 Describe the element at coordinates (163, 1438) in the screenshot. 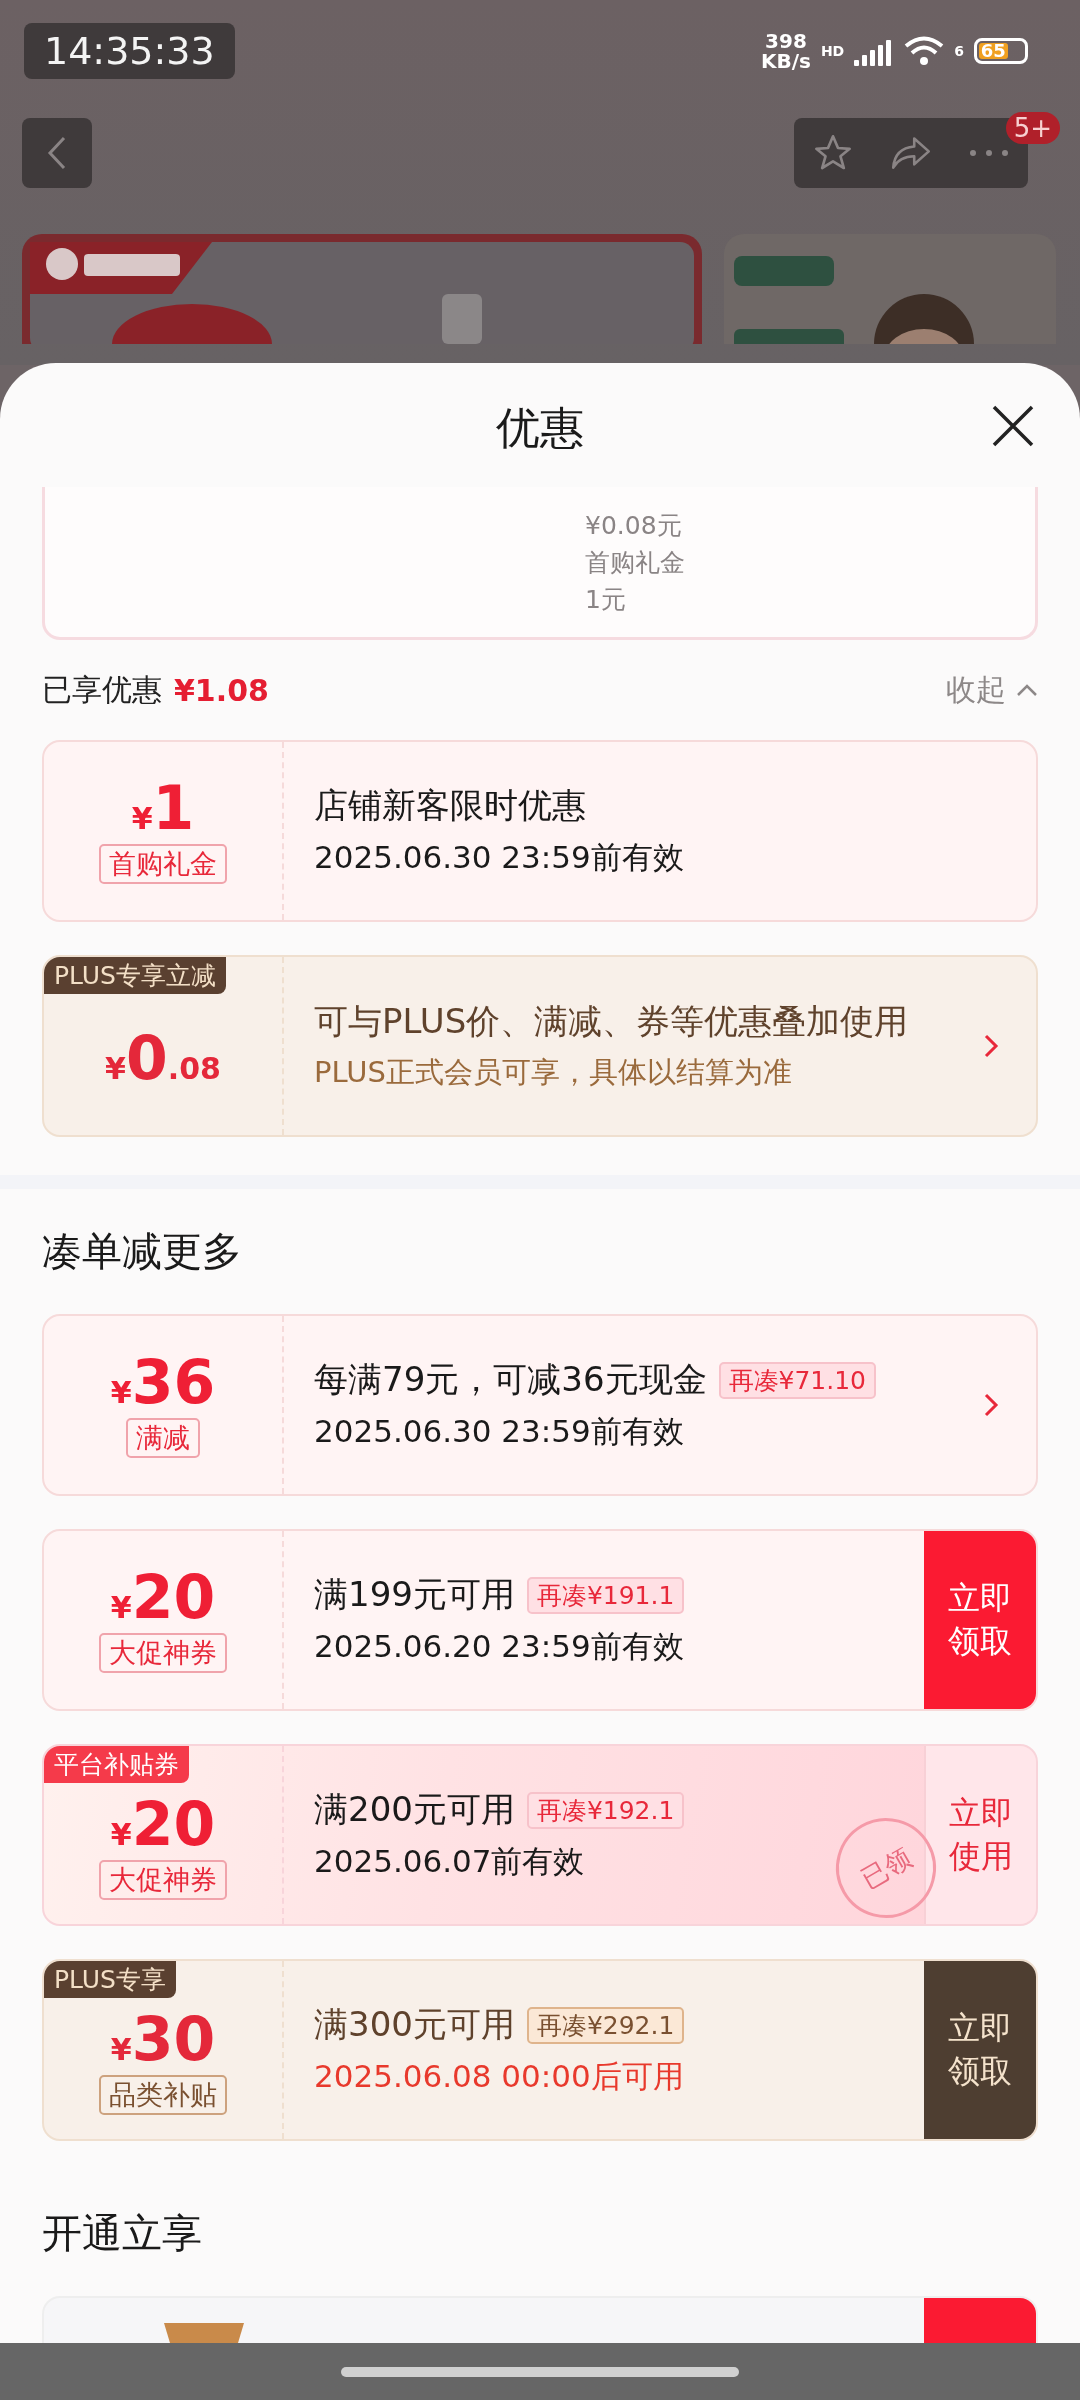

I see `coupon-tag: 满减` at that location.